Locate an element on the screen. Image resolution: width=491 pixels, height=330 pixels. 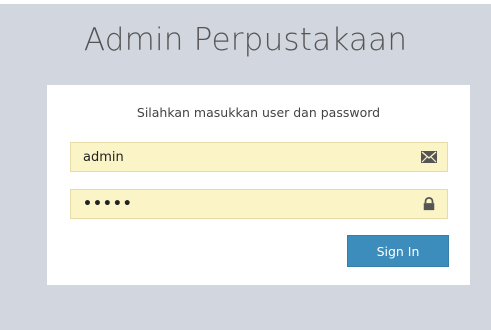
sign-in-button: Sign In is located at coordinates (398, 251).